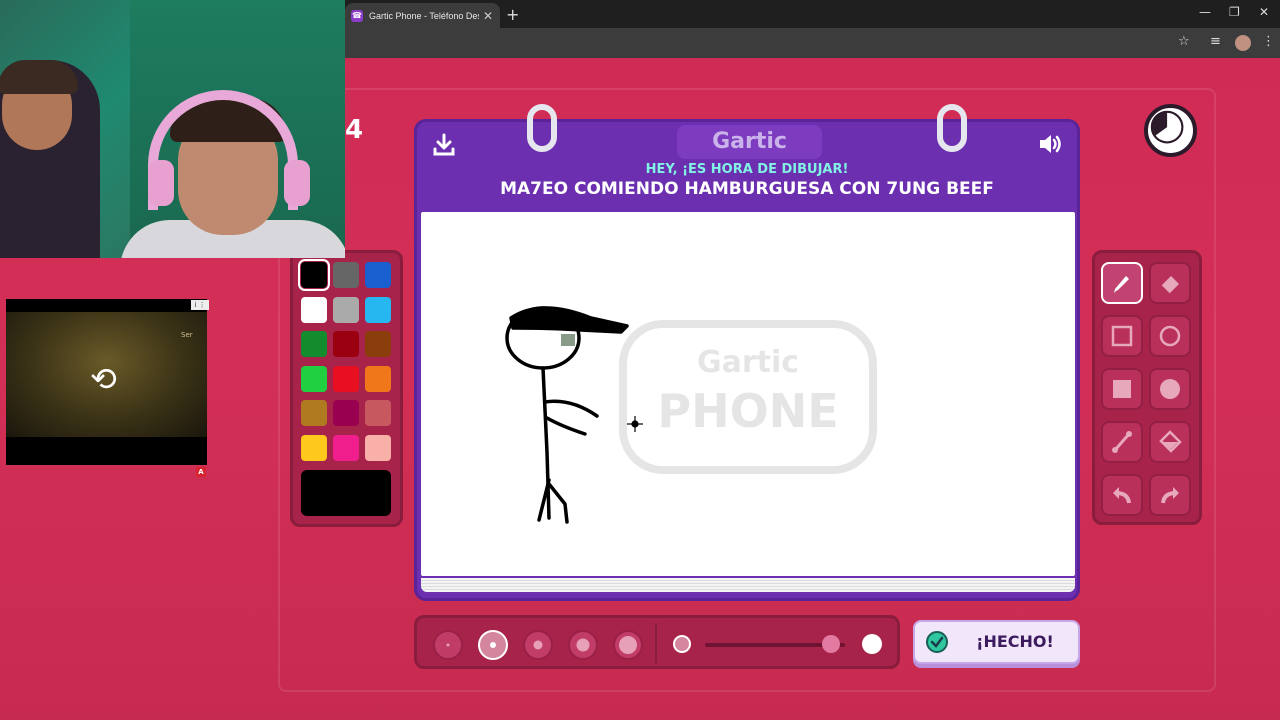  I want to click on webcam-overlay, so click(172, 129).